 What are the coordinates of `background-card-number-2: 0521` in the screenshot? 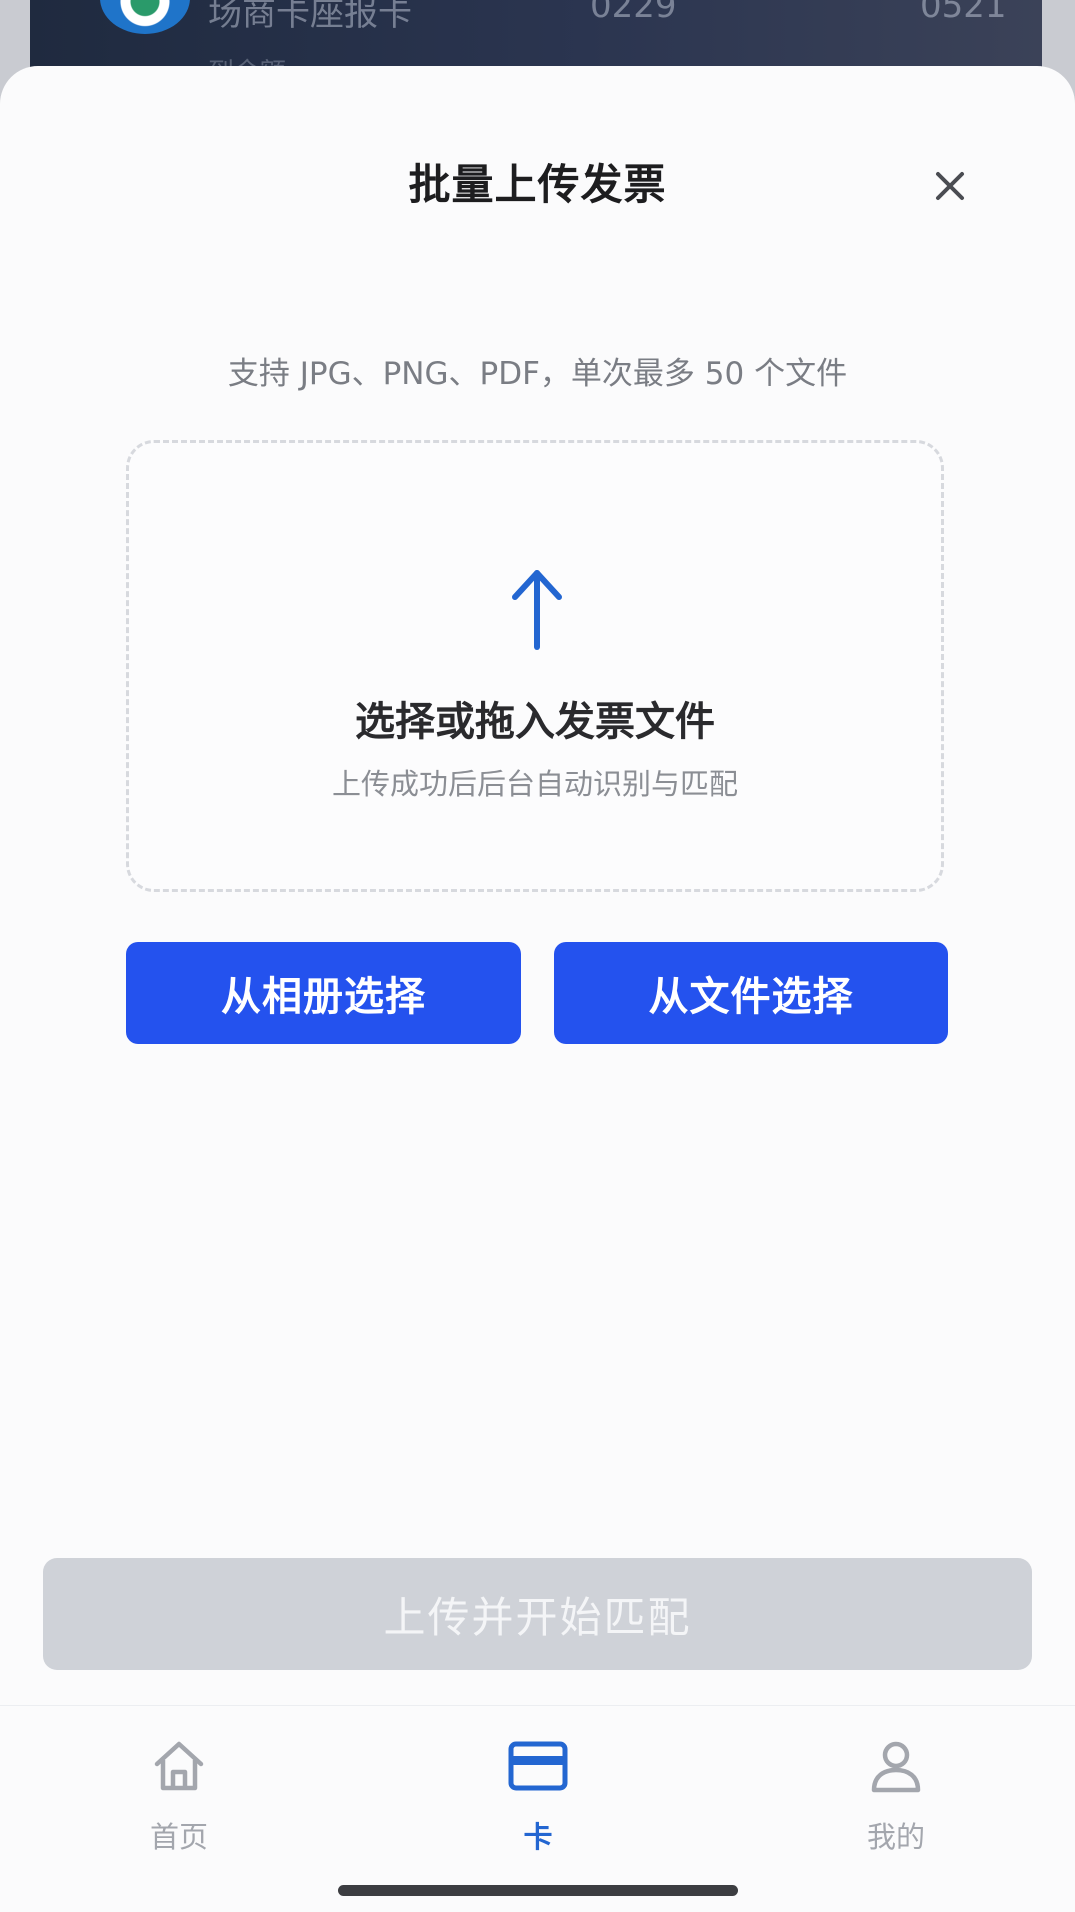 It's located at (963, 13).